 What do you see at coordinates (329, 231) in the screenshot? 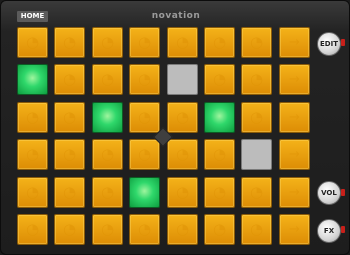
I see `fx-button: FX` at bounding box center [329, 231].